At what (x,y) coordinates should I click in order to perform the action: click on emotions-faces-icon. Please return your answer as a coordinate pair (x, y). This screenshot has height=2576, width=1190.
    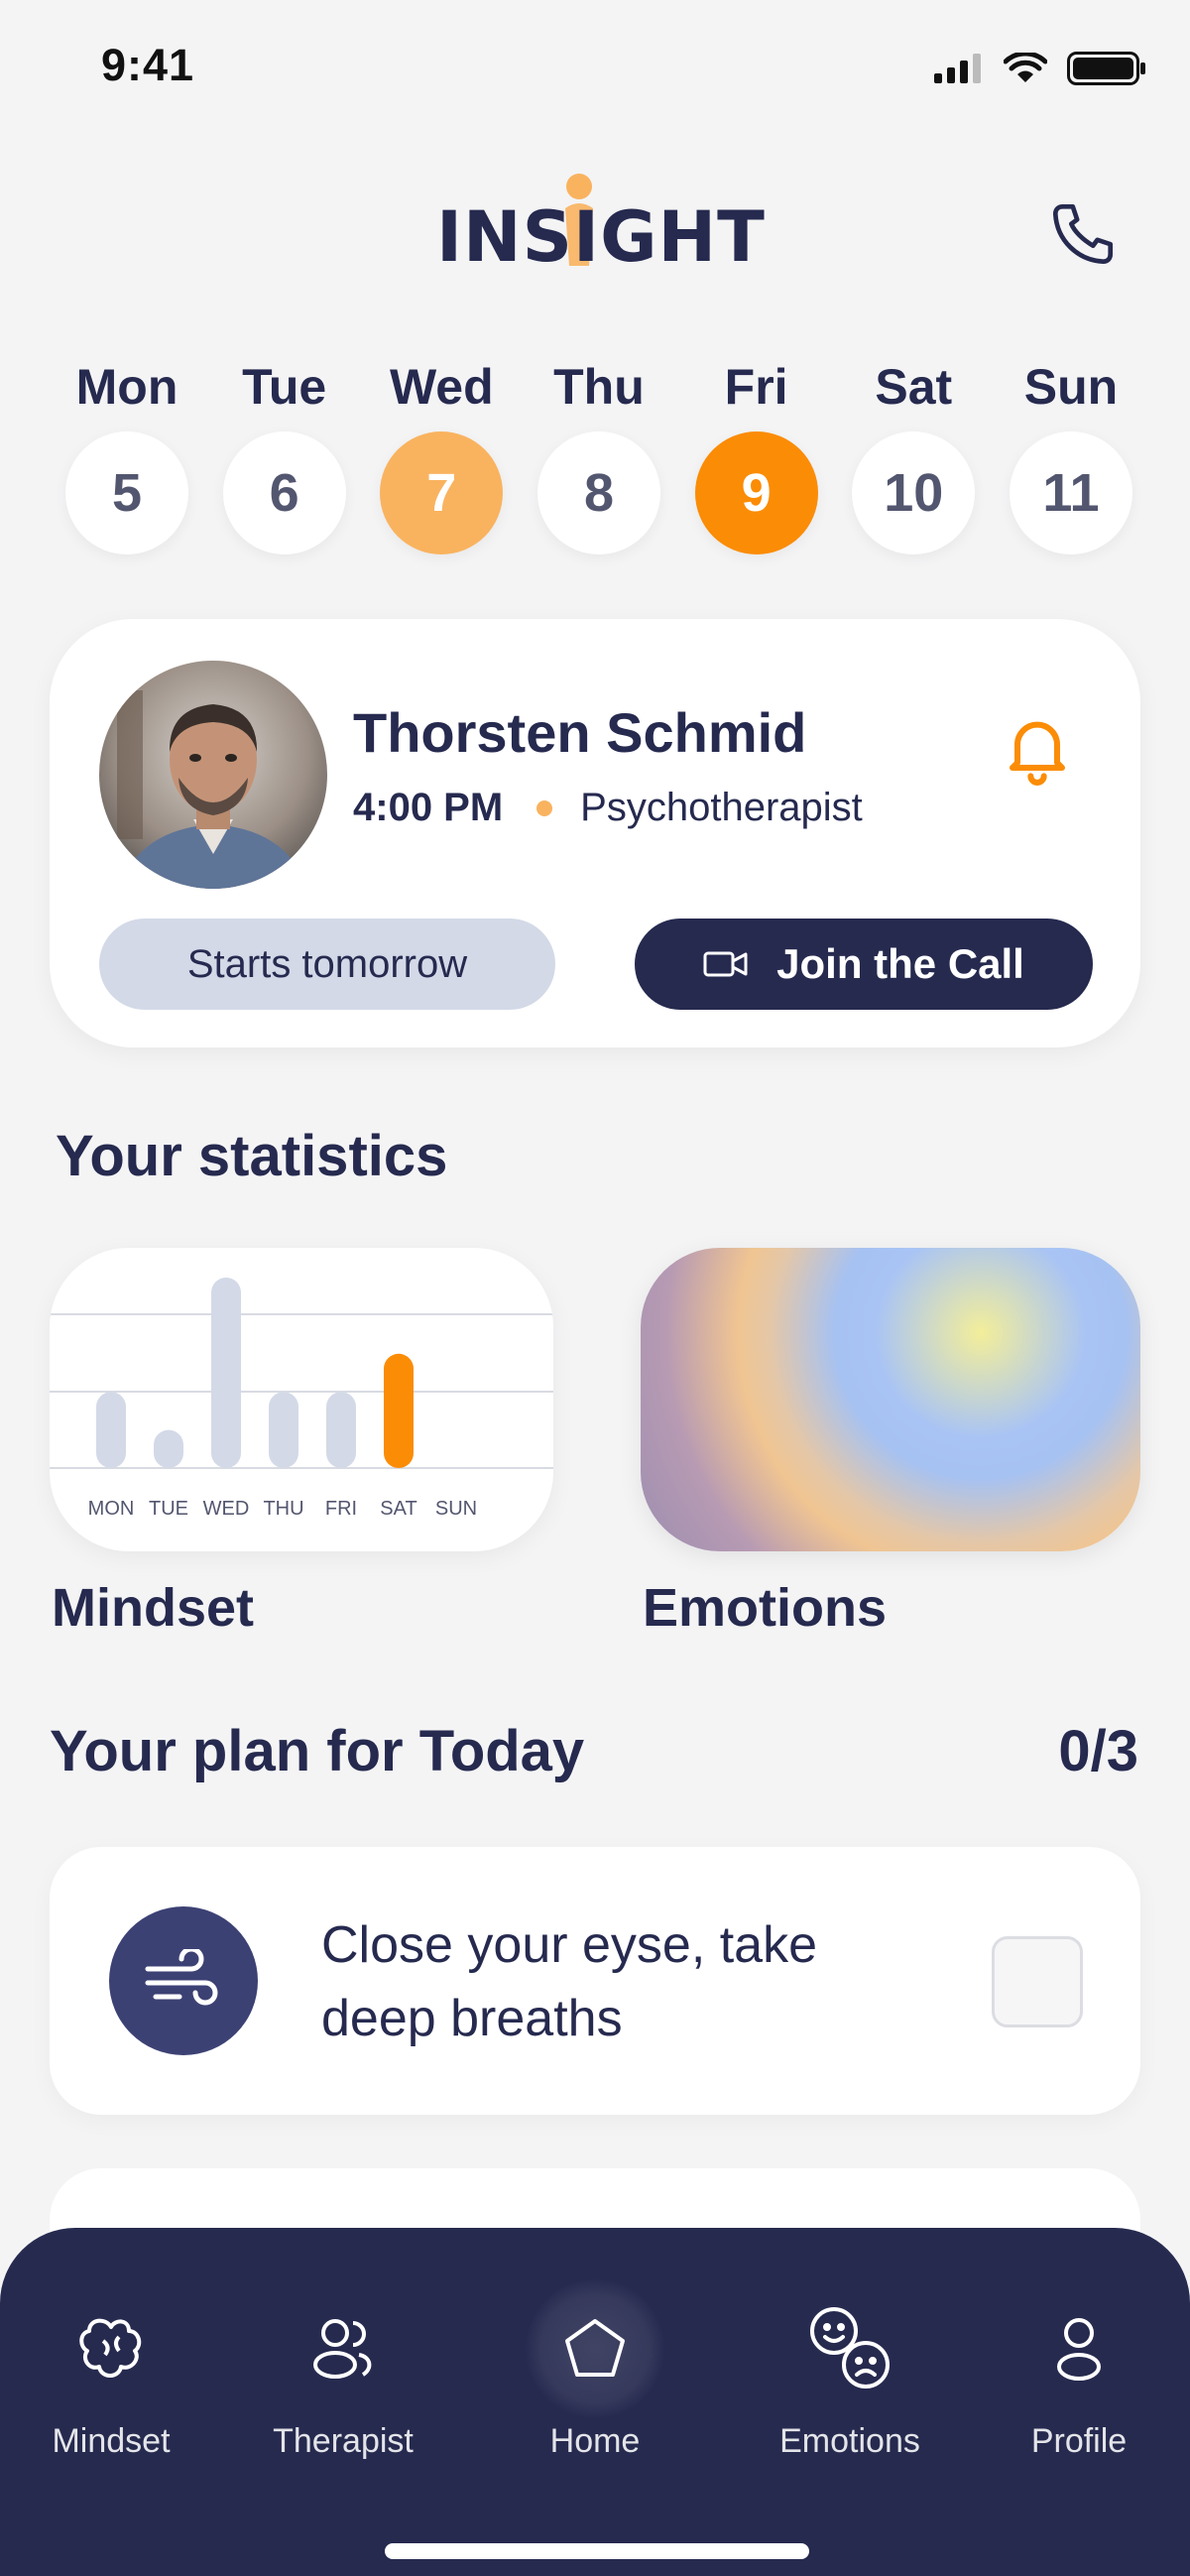
    Looking at the image, I should click on (850, 2348).